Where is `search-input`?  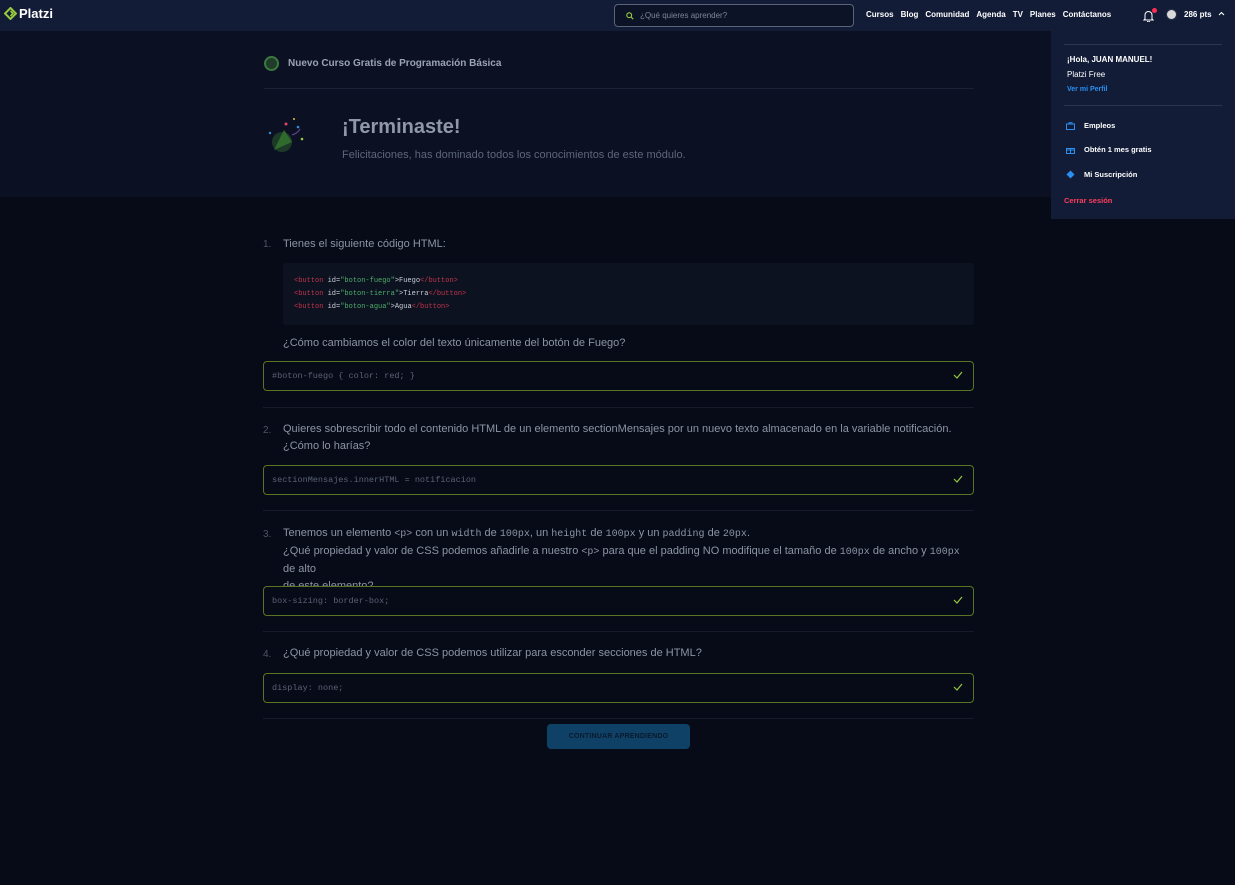 search-input is located at coordinates (735, 15).